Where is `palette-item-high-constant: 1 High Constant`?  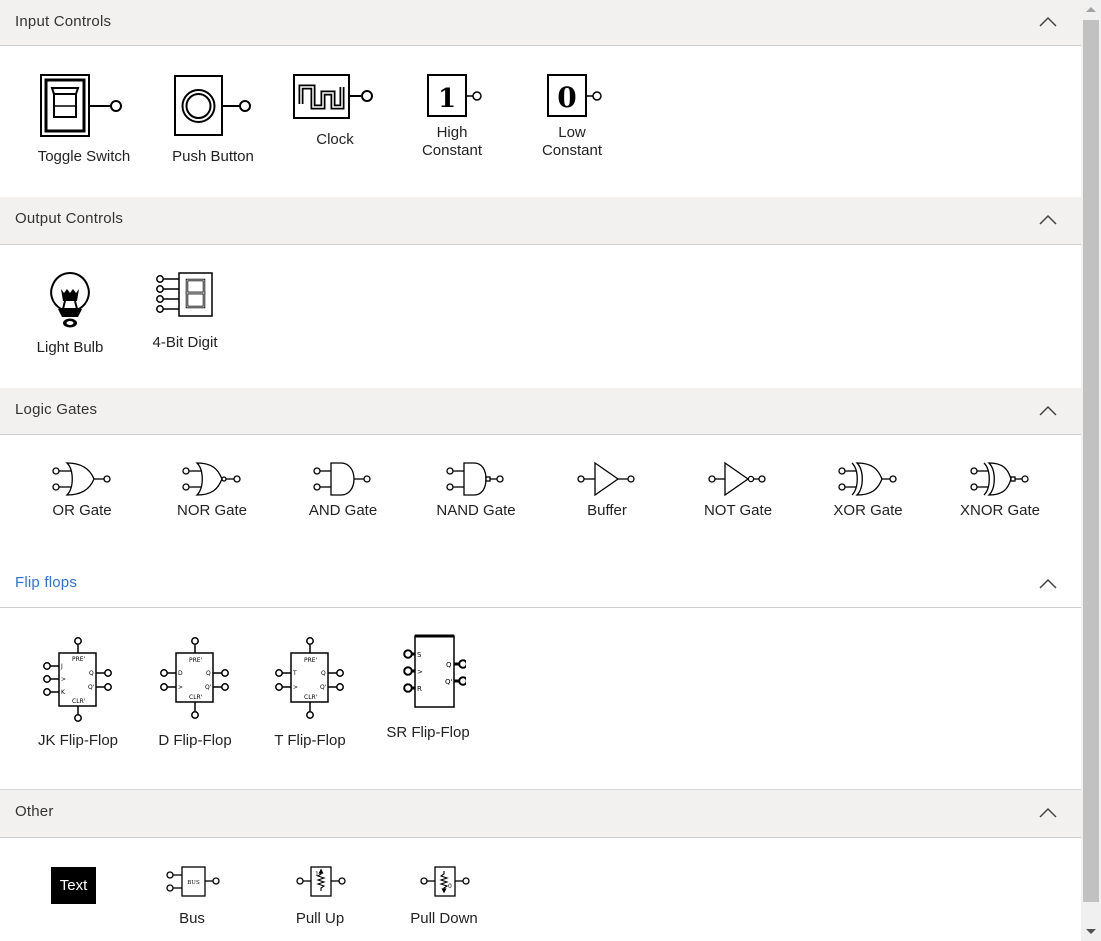
palette-item-high-constant: 1 High Constant is located at coordinates (452, 117).